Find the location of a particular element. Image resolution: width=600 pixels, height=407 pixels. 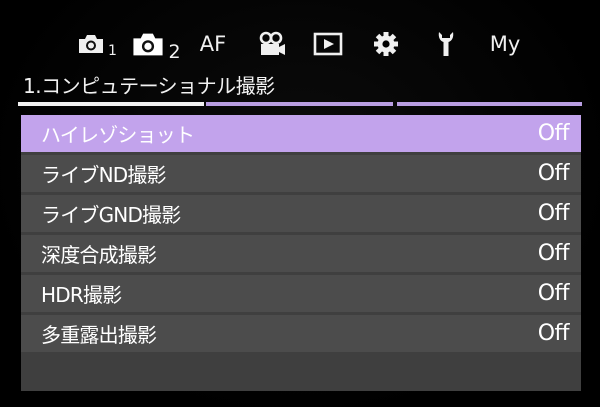

wrench-icon is located at coordinates (446, 44).